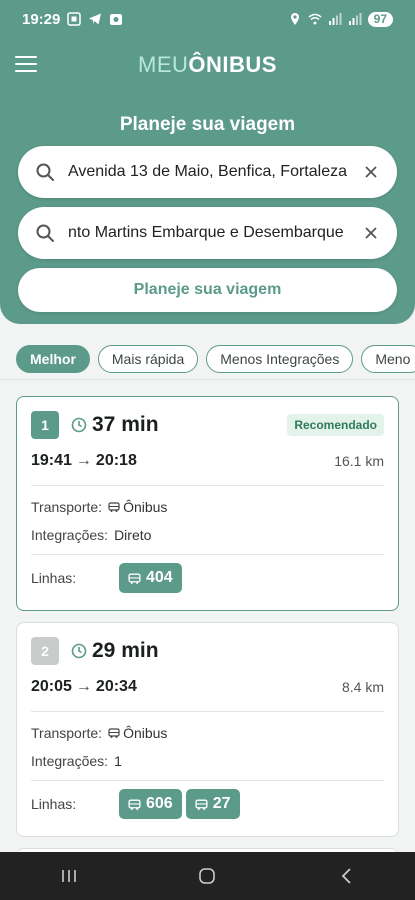  I want to click on location-icon, so click(294, 19).